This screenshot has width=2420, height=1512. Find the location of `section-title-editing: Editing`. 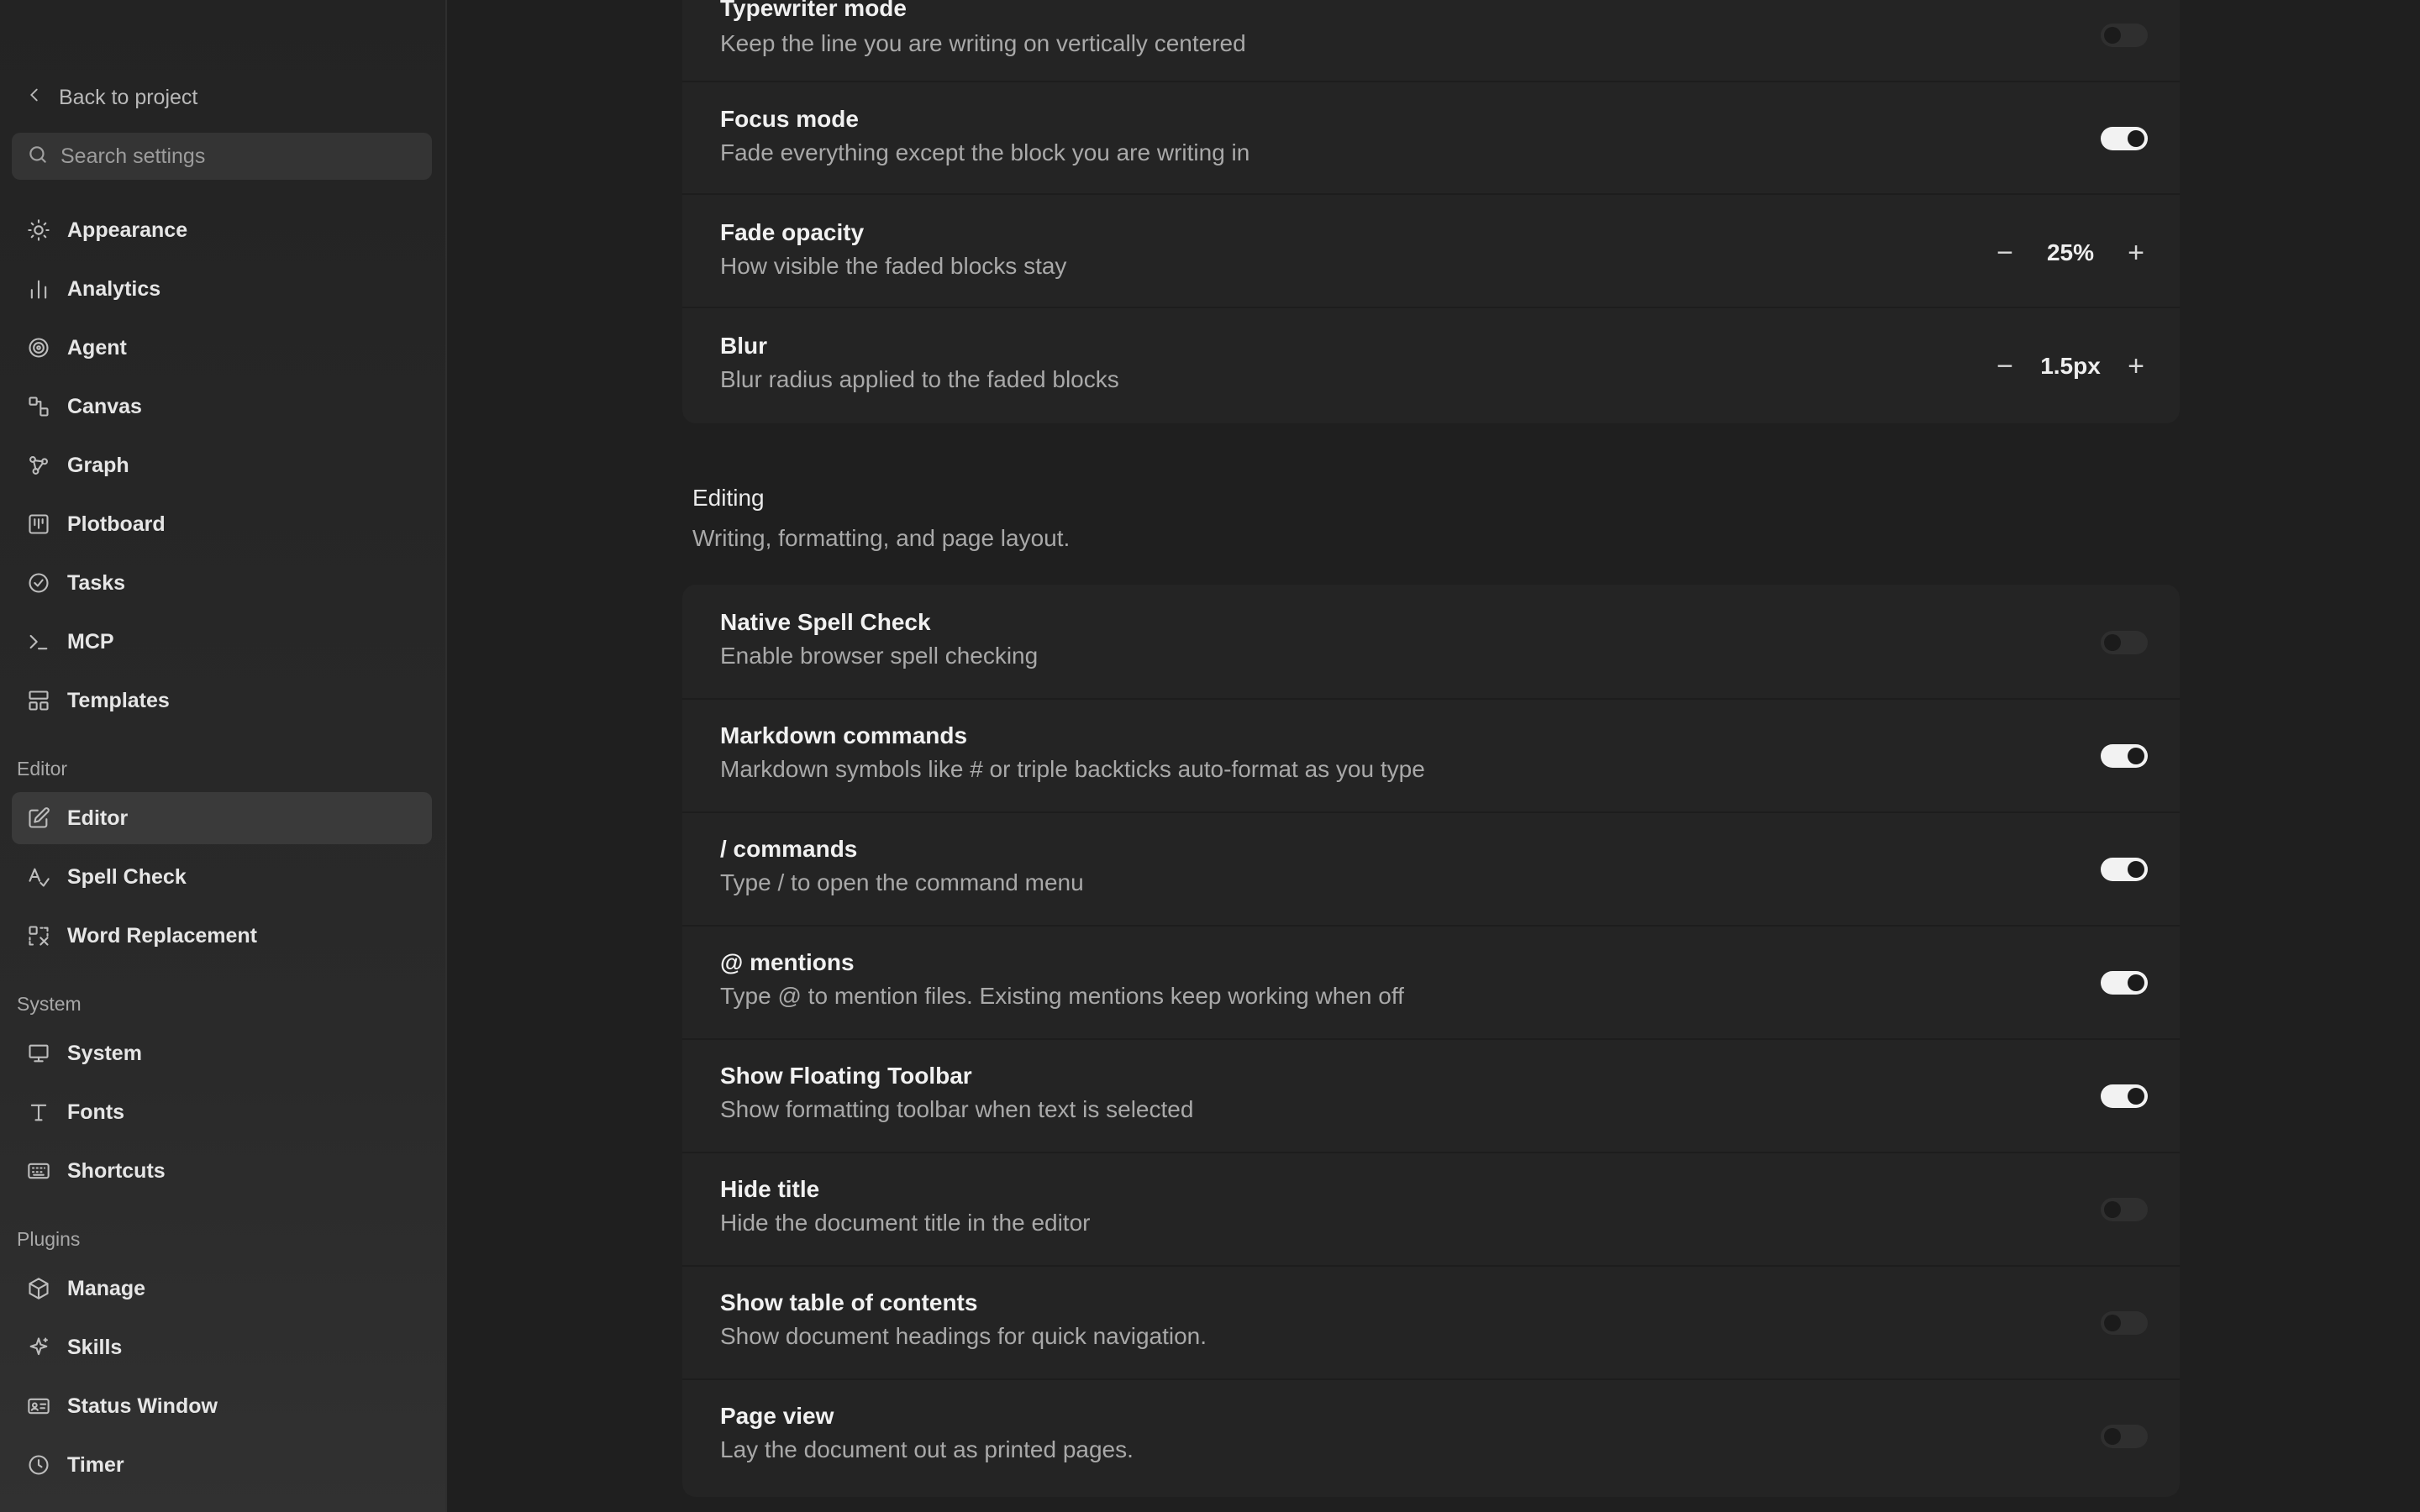

section-title-editing: Editing is located at coordinates (728, 498).